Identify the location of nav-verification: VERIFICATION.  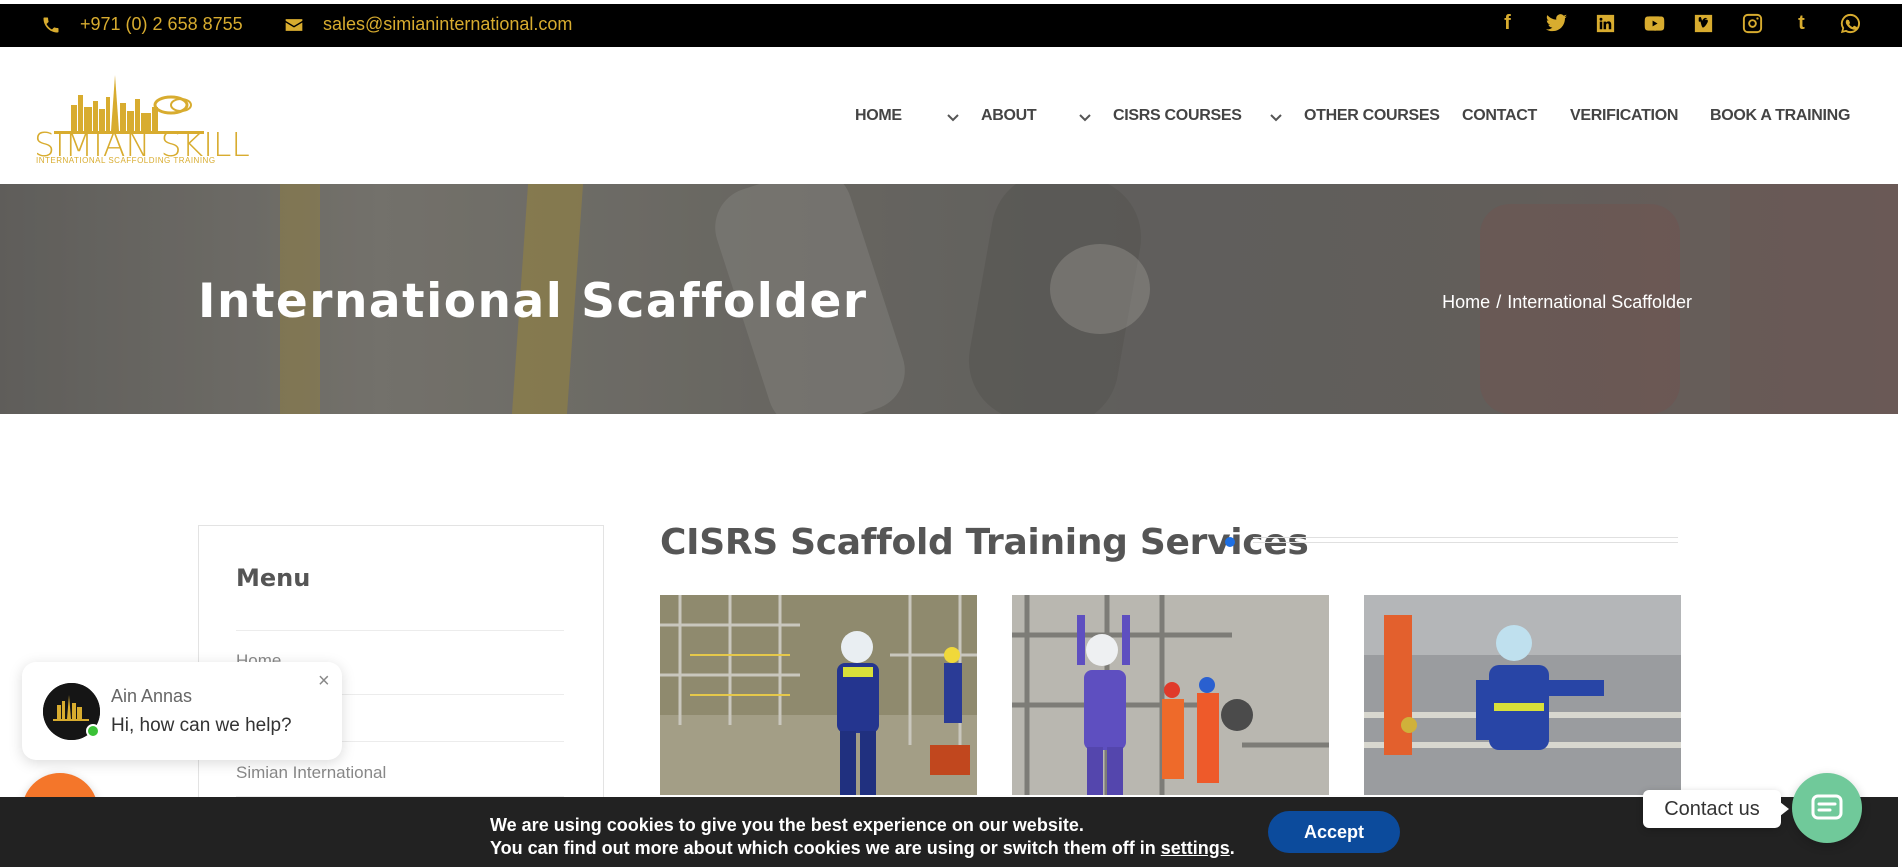
(1624, 116).